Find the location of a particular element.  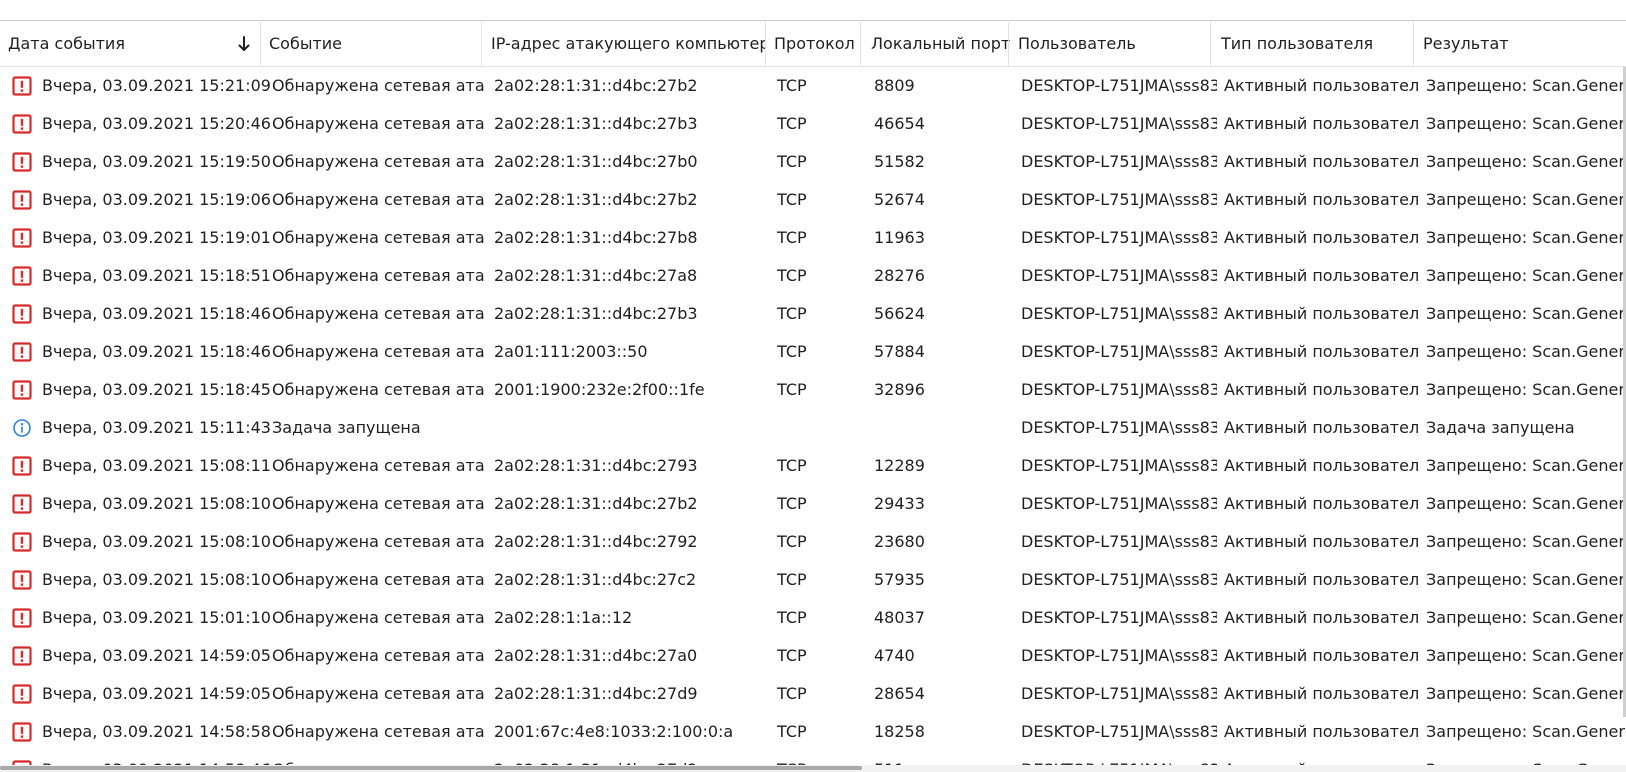

cell-date: Вчера, 03.09.2021 15:21:09 is located at coordinates (156, 85).